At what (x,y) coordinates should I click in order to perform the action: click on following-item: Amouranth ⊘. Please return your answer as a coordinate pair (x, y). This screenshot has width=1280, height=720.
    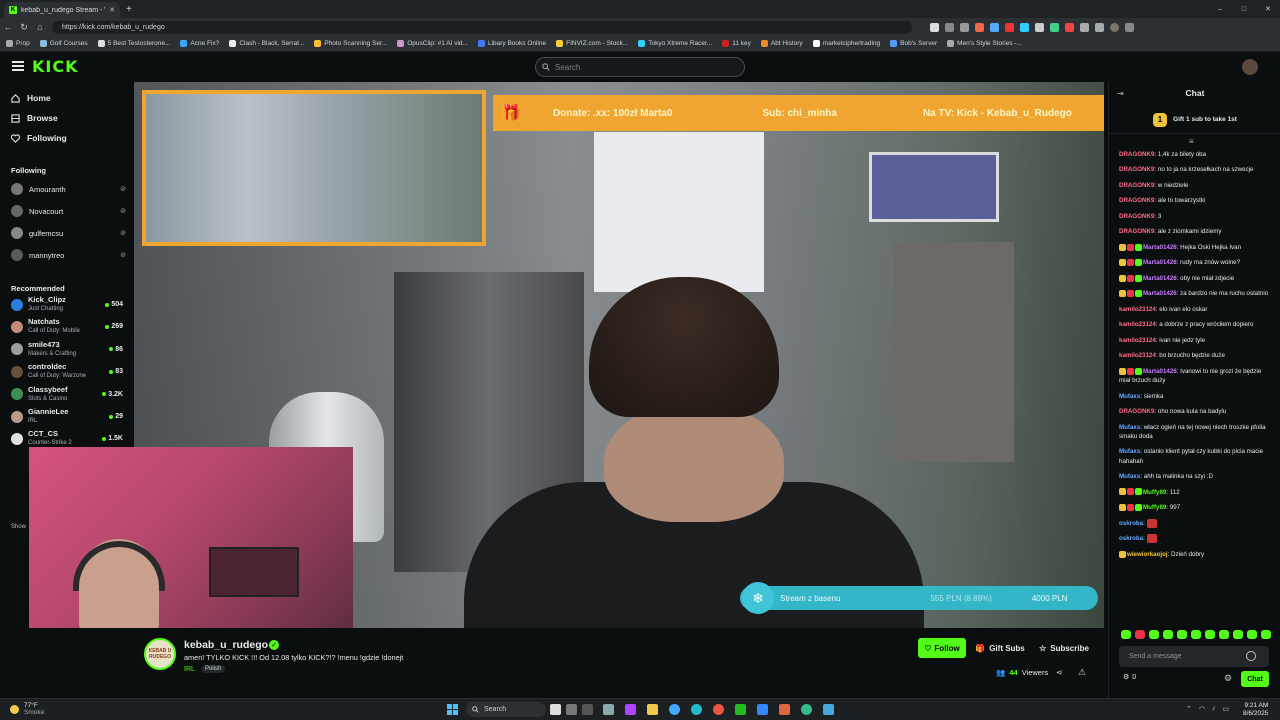
    Looking at the image, I should click on (68, 189).